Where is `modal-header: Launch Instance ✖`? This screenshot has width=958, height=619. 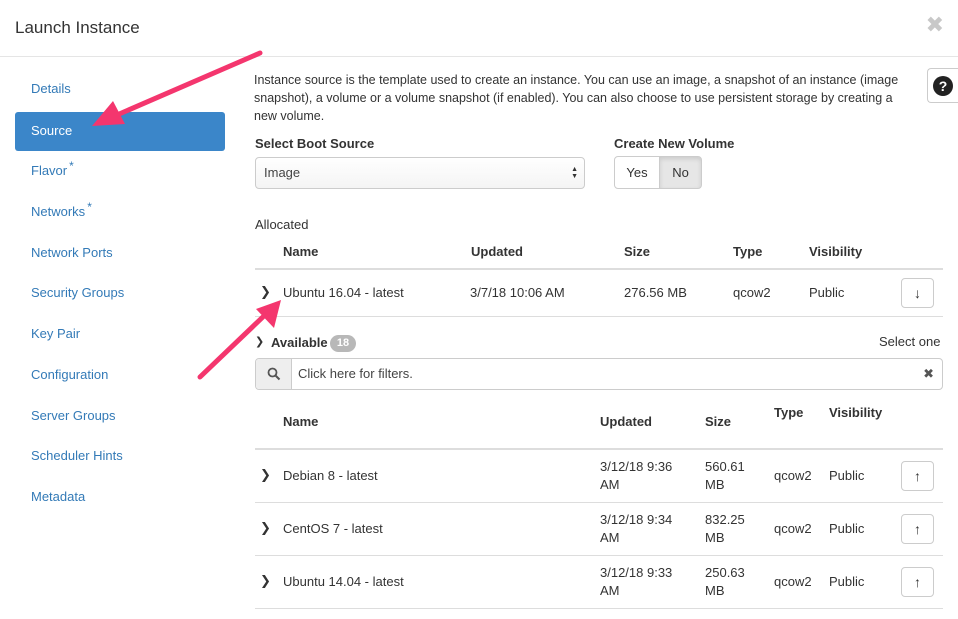
modal-header: Launch Instance ✖ is located at coordinates (479, 28).